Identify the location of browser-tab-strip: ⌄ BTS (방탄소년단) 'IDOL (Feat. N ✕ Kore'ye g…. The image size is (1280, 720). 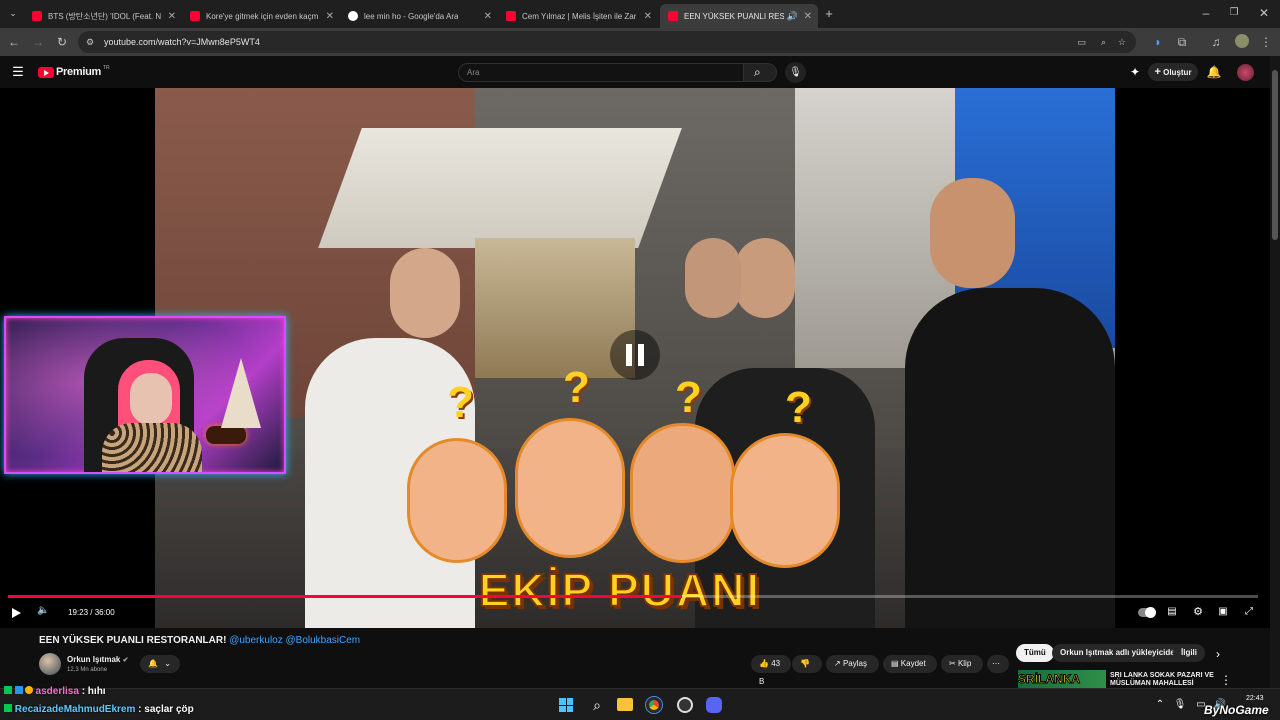
(640, 14).